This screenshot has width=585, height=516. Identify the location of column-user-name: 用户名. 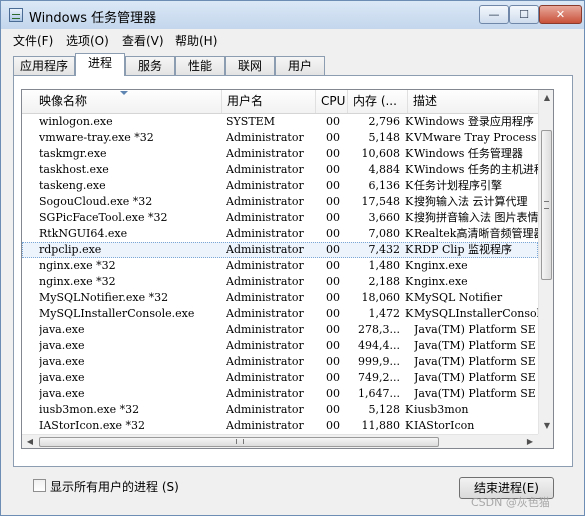
(269, 101).